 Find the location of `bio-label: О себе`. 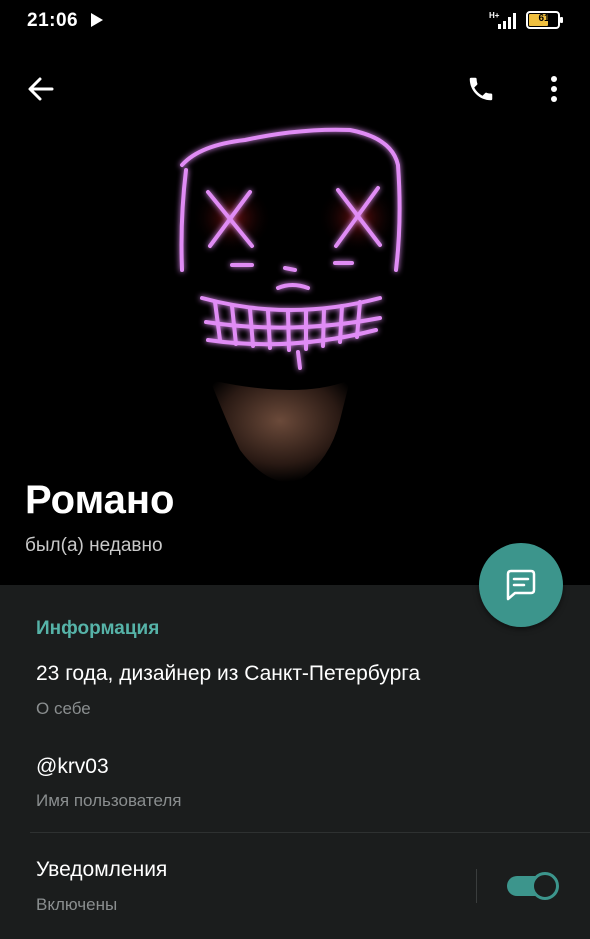

bio-label: О себе is located at coordinates (63, 708).